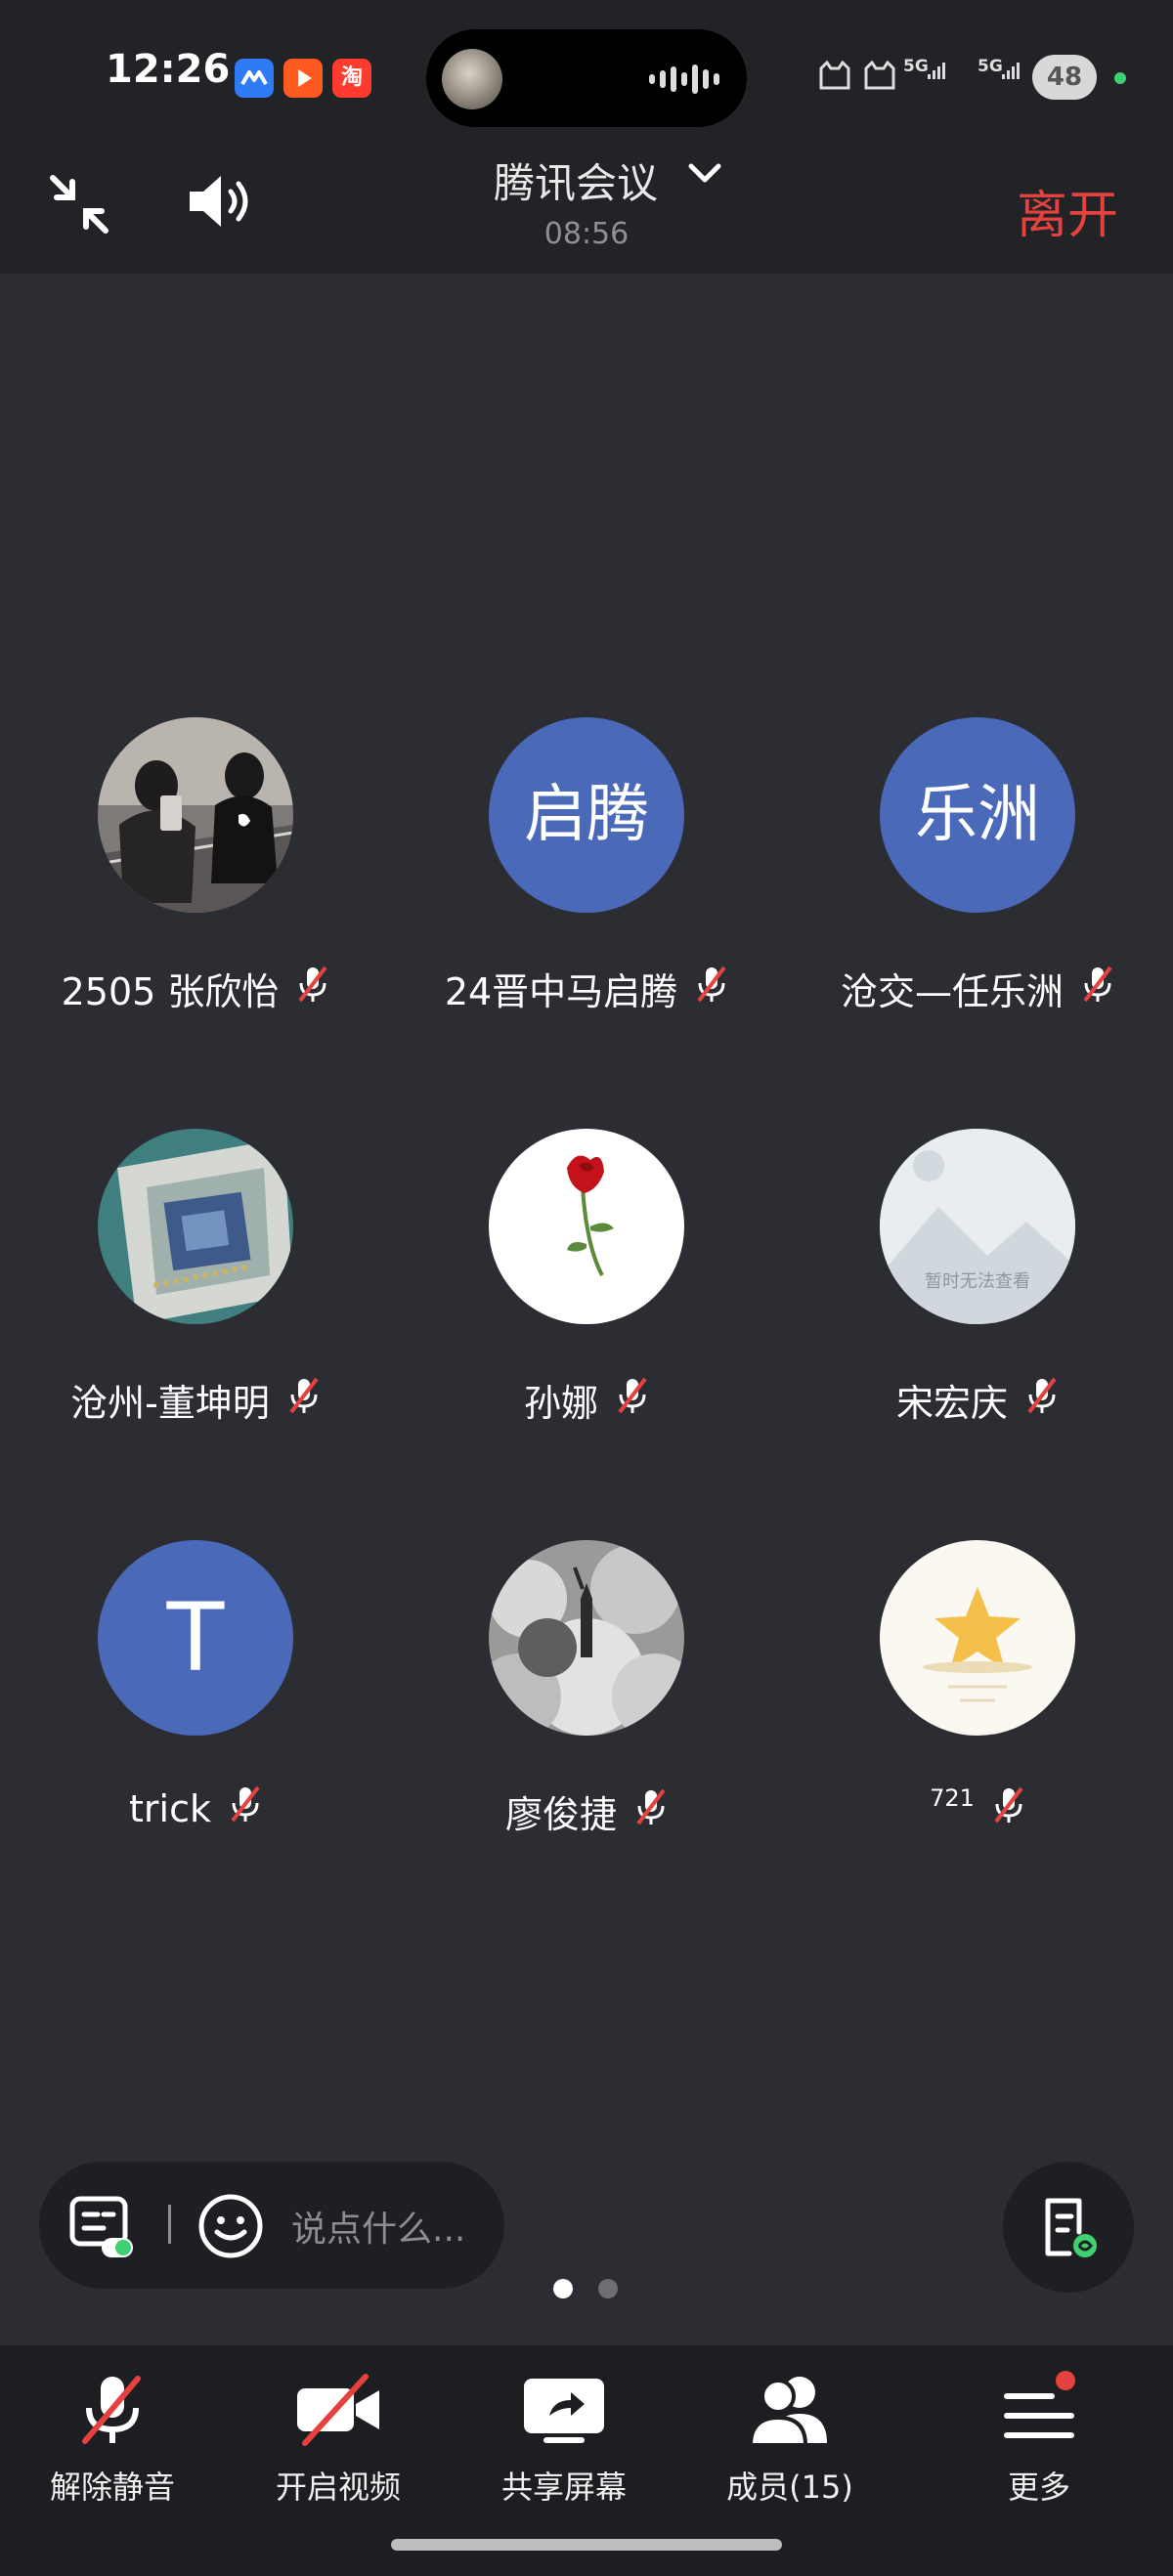  I want to click on chevron-down-icon, so click(704, 173).